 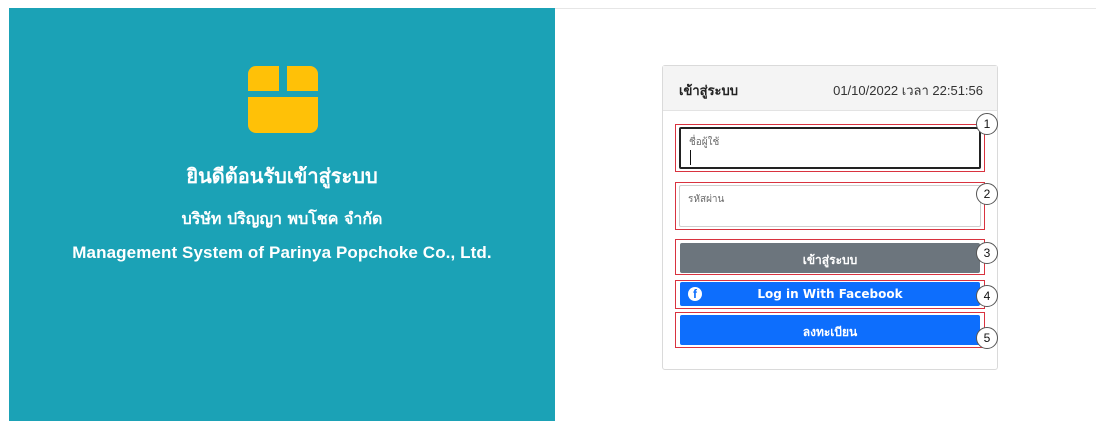 I want to click on login-button: เข้าสู่ระบบ, so click(x=830, y=258).